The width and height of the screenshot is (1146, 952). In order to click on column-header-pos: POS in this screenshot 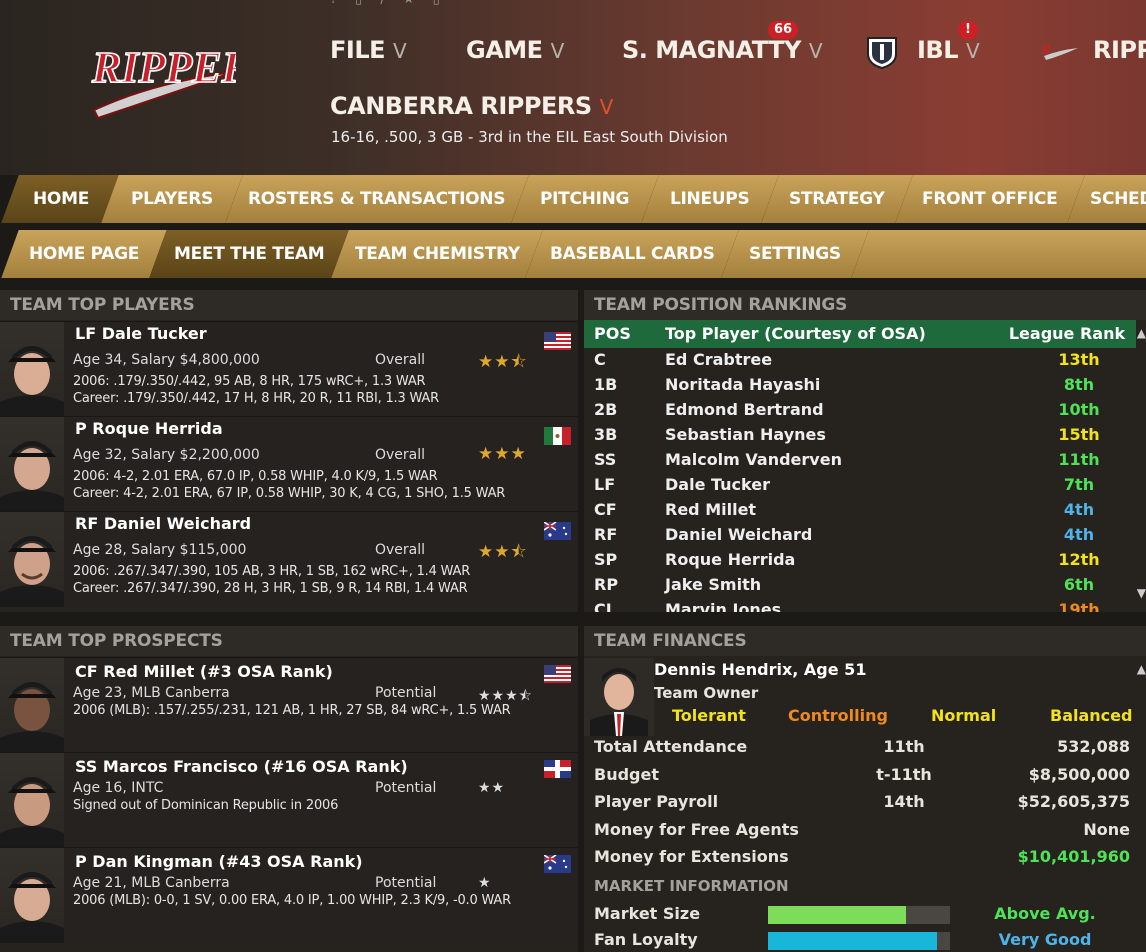, I will do `click(612, 333)`.